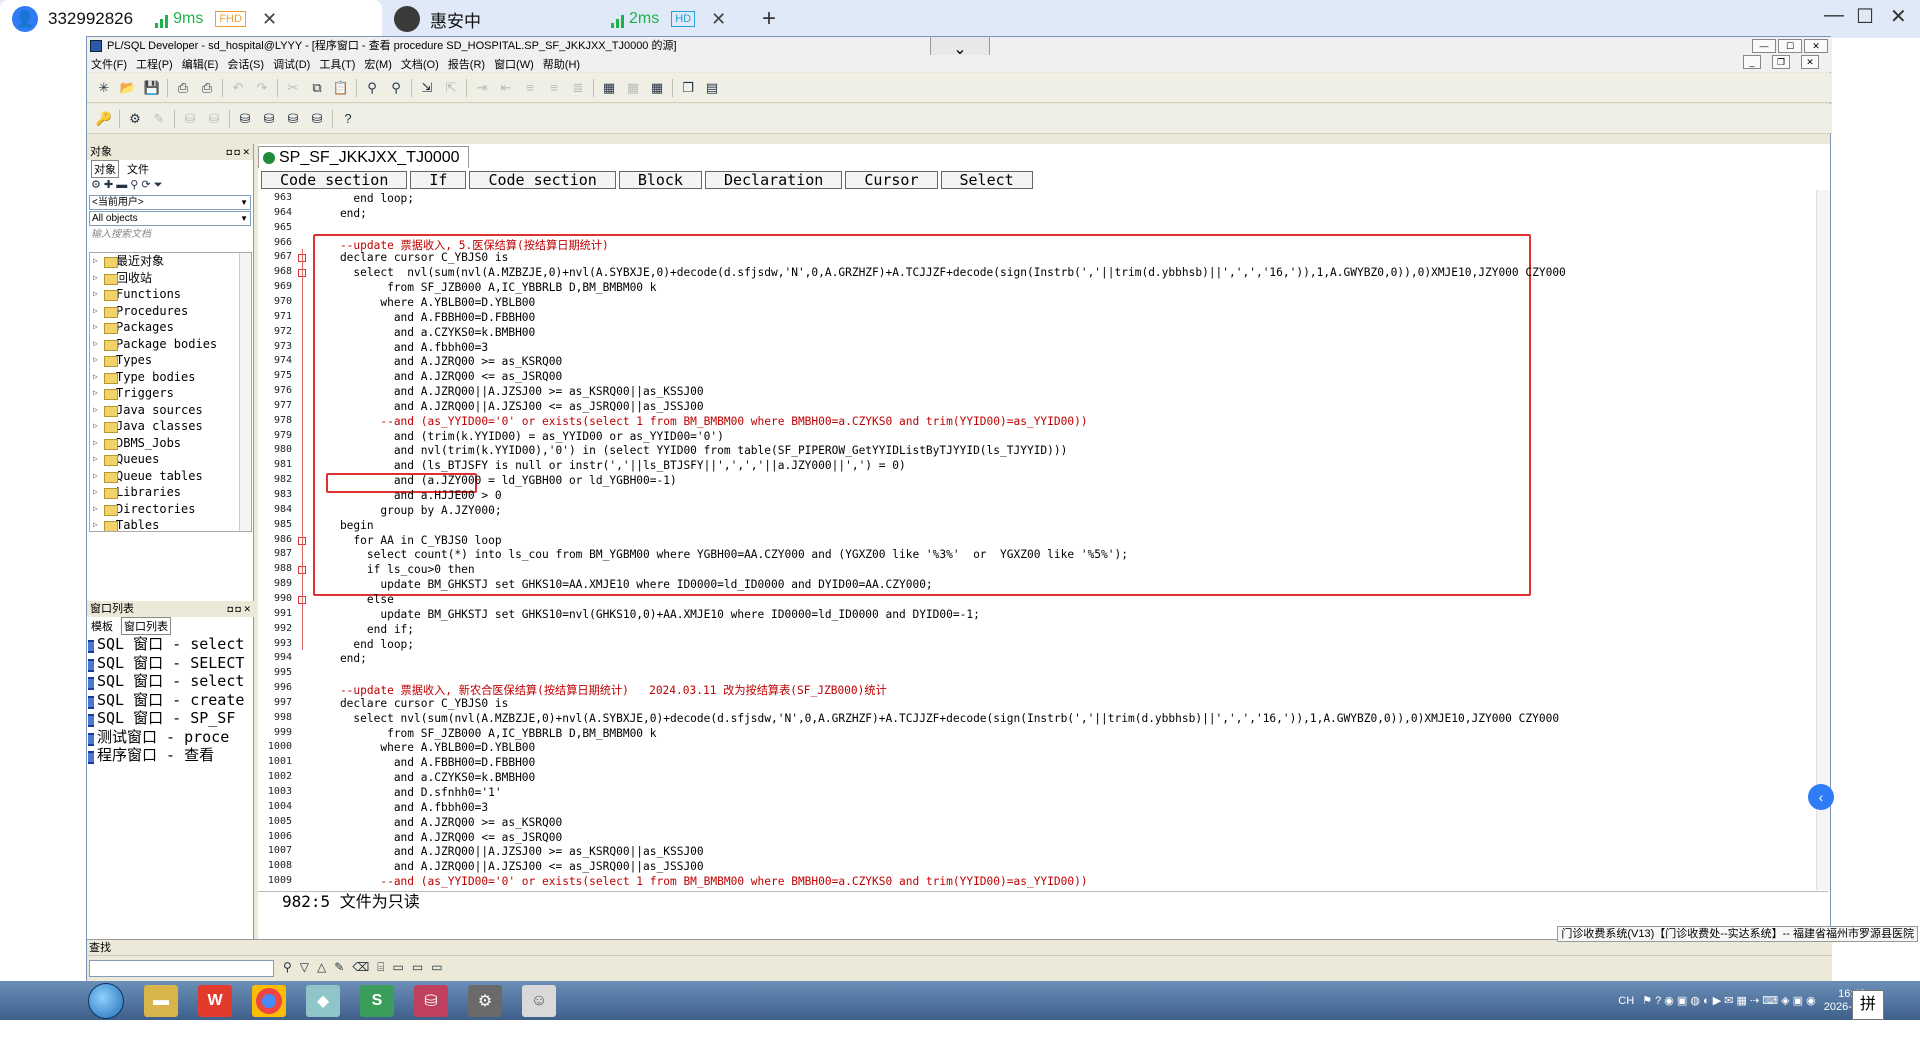 This screenshot has width=1920, height=1041. What do you see at coordinates (293, 88) in the screenshot?
I see `cut-icon: ✂` at bounding box center [293, 88].